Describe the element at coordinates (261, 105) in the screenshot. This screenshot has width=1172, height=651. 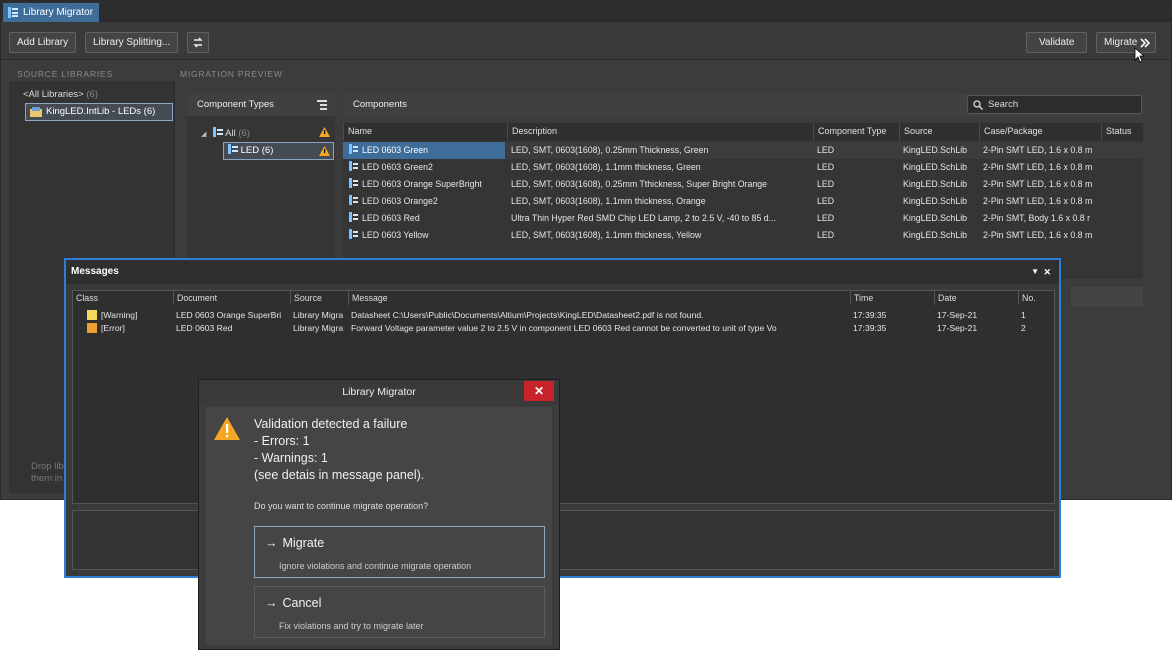
I see `component-types-header: Component Types` at that location.